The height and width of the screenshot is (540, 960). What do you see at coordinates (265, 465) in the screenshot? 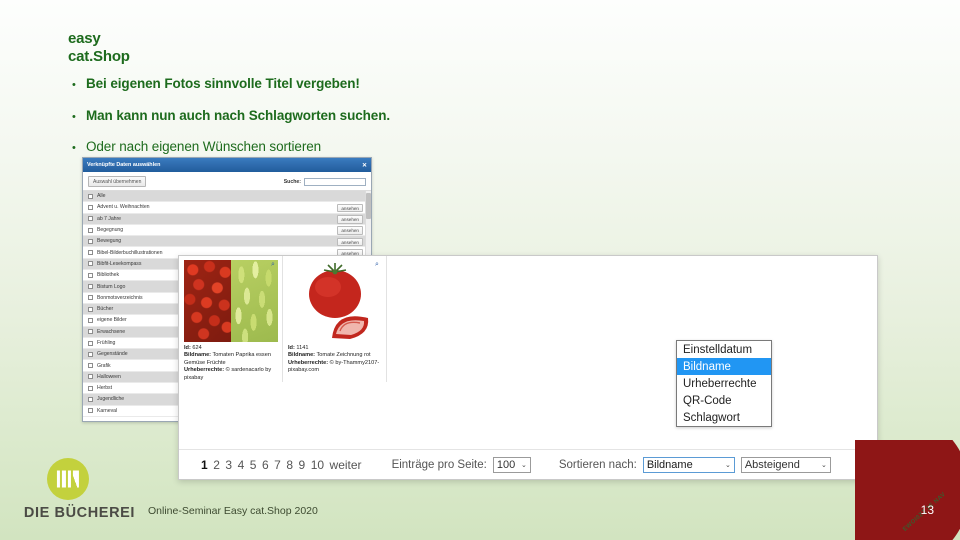
I see `page-link: 6` at bounding box center [265, 465].